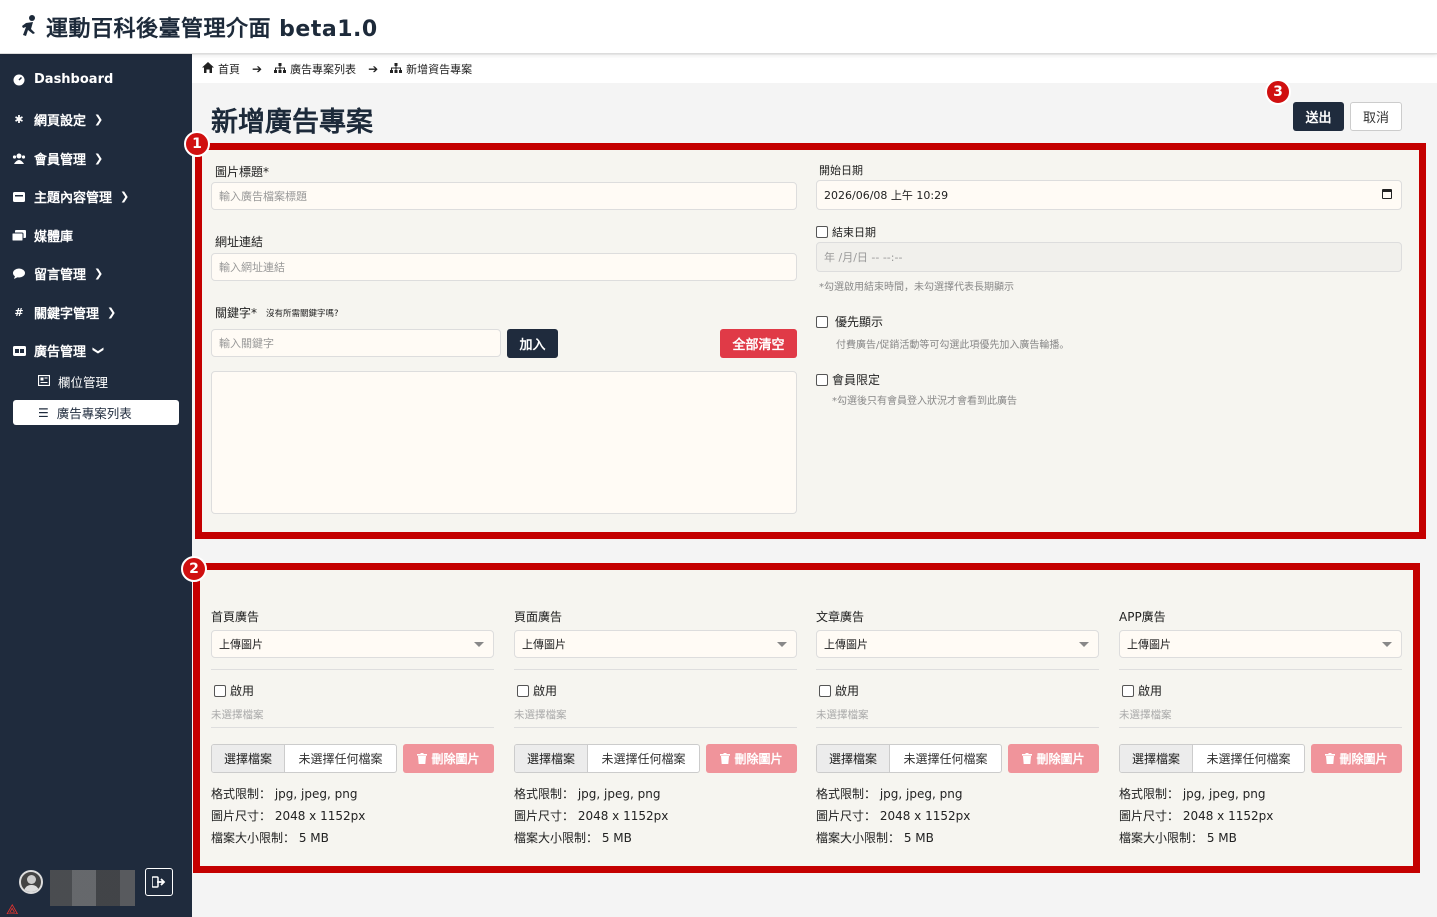 The image size is (1437, 917). What do you see at coordinates (504, 267) in the screenshot?
I see `url-input: 輸入網址連結` at bounding box center [504, 267].